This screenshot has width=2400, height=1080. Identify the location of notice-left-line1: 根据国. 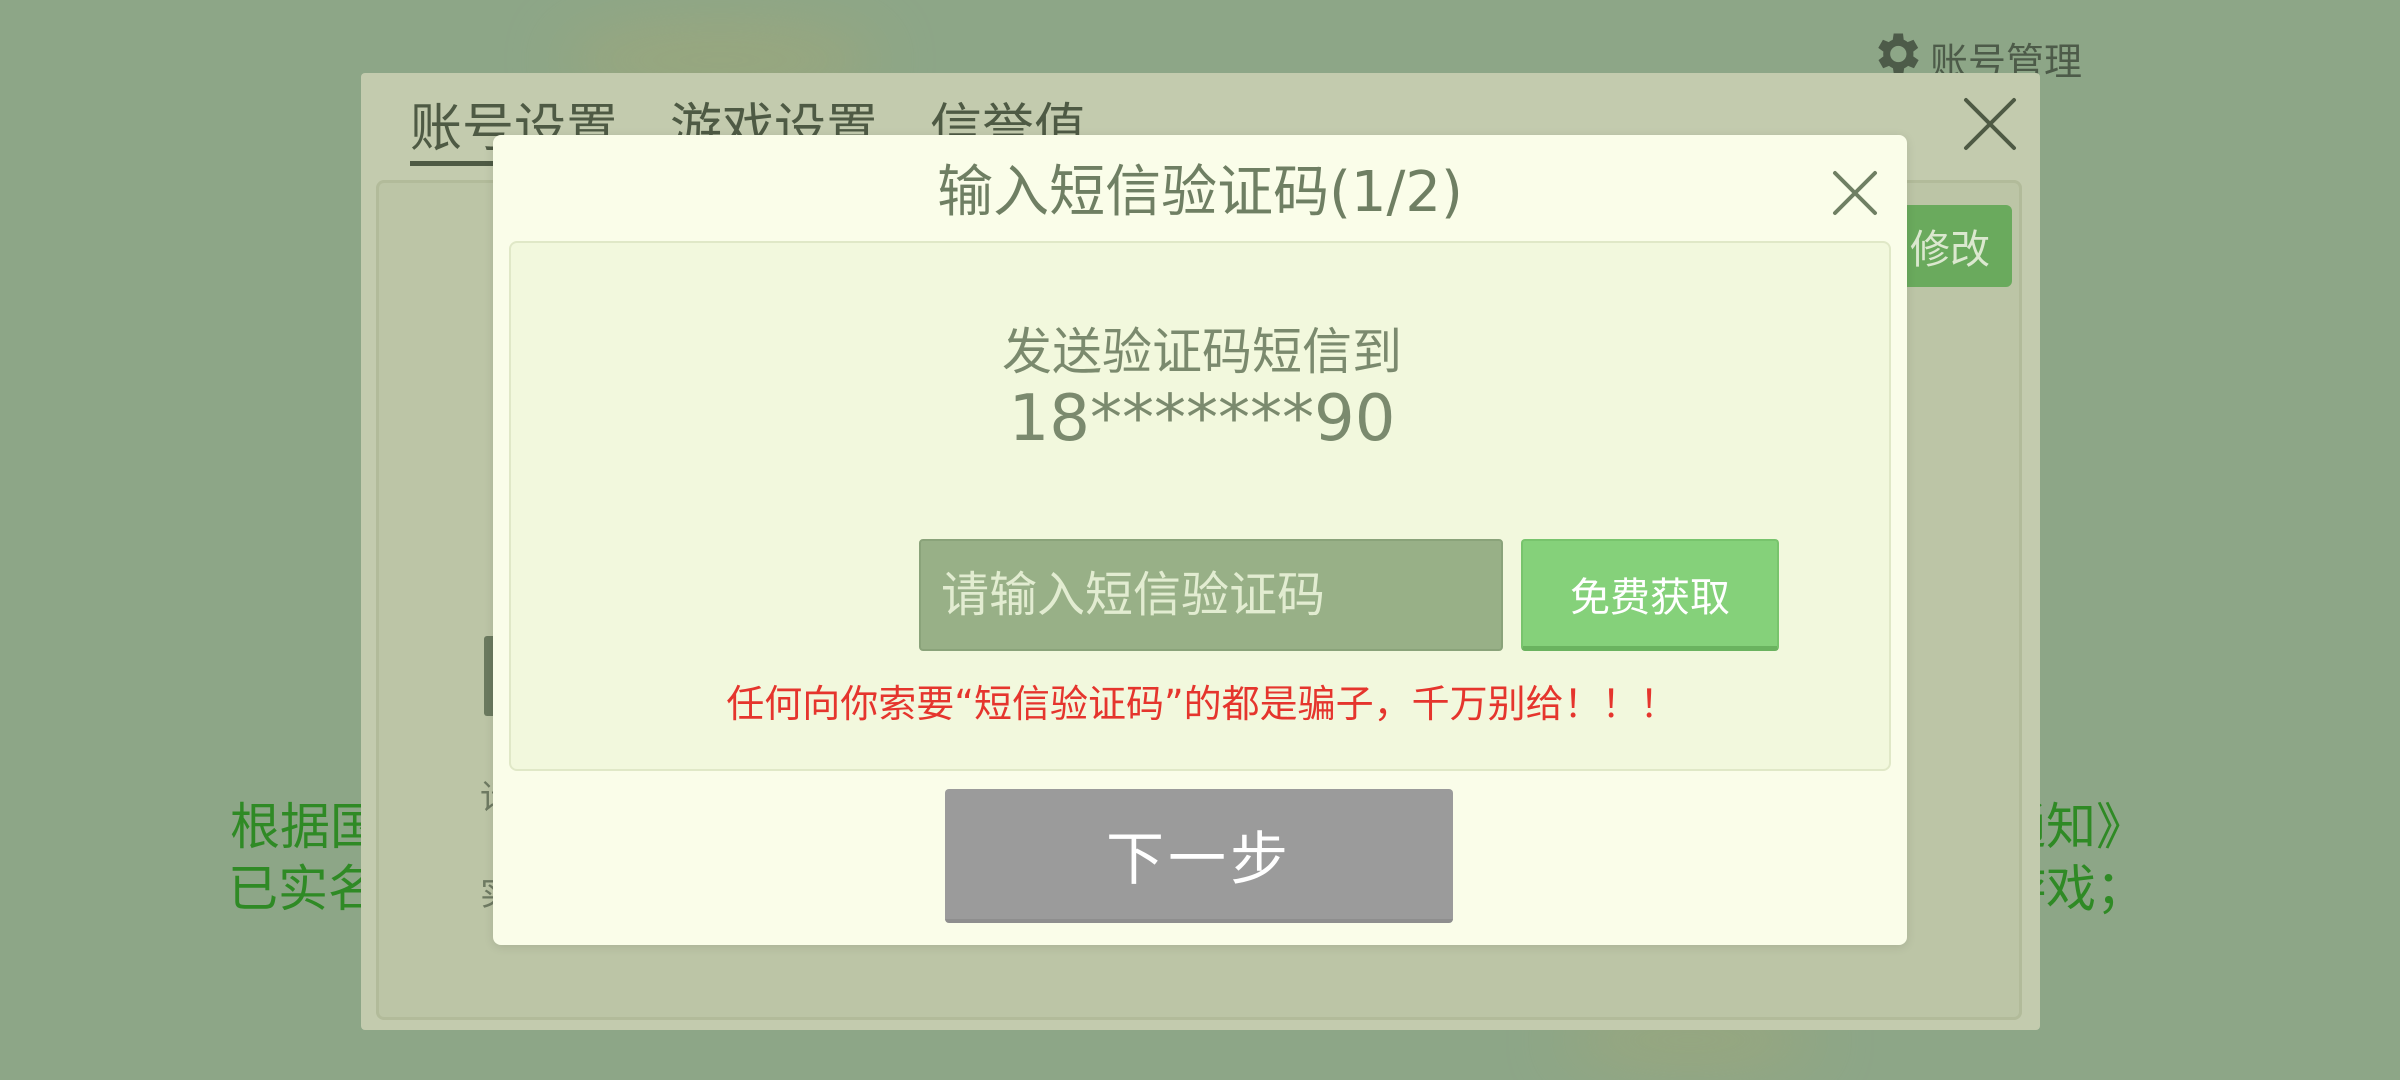
(305, 827).